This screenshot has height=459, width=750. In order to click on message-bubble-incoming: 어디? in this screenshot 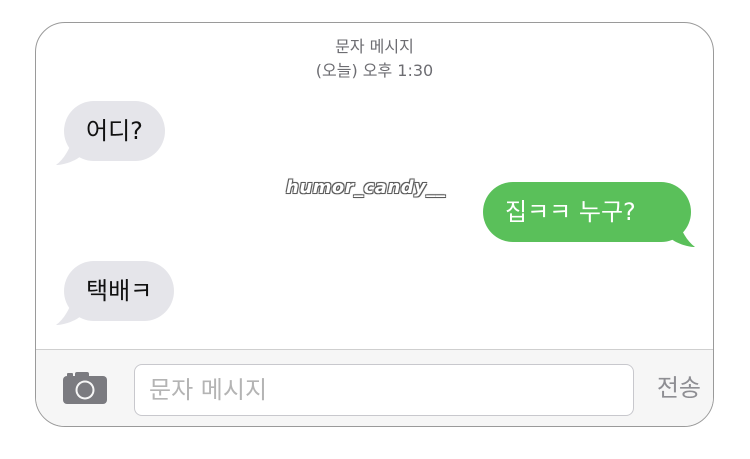, I will do `click(114, 131)`.